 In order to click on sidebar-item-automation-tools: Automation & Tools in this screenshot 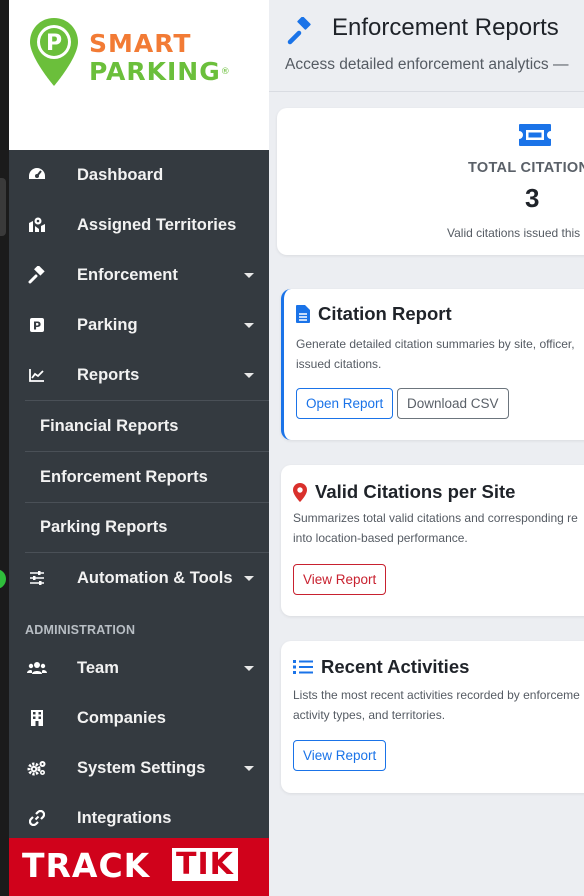, I will do `click(139, 578)`.